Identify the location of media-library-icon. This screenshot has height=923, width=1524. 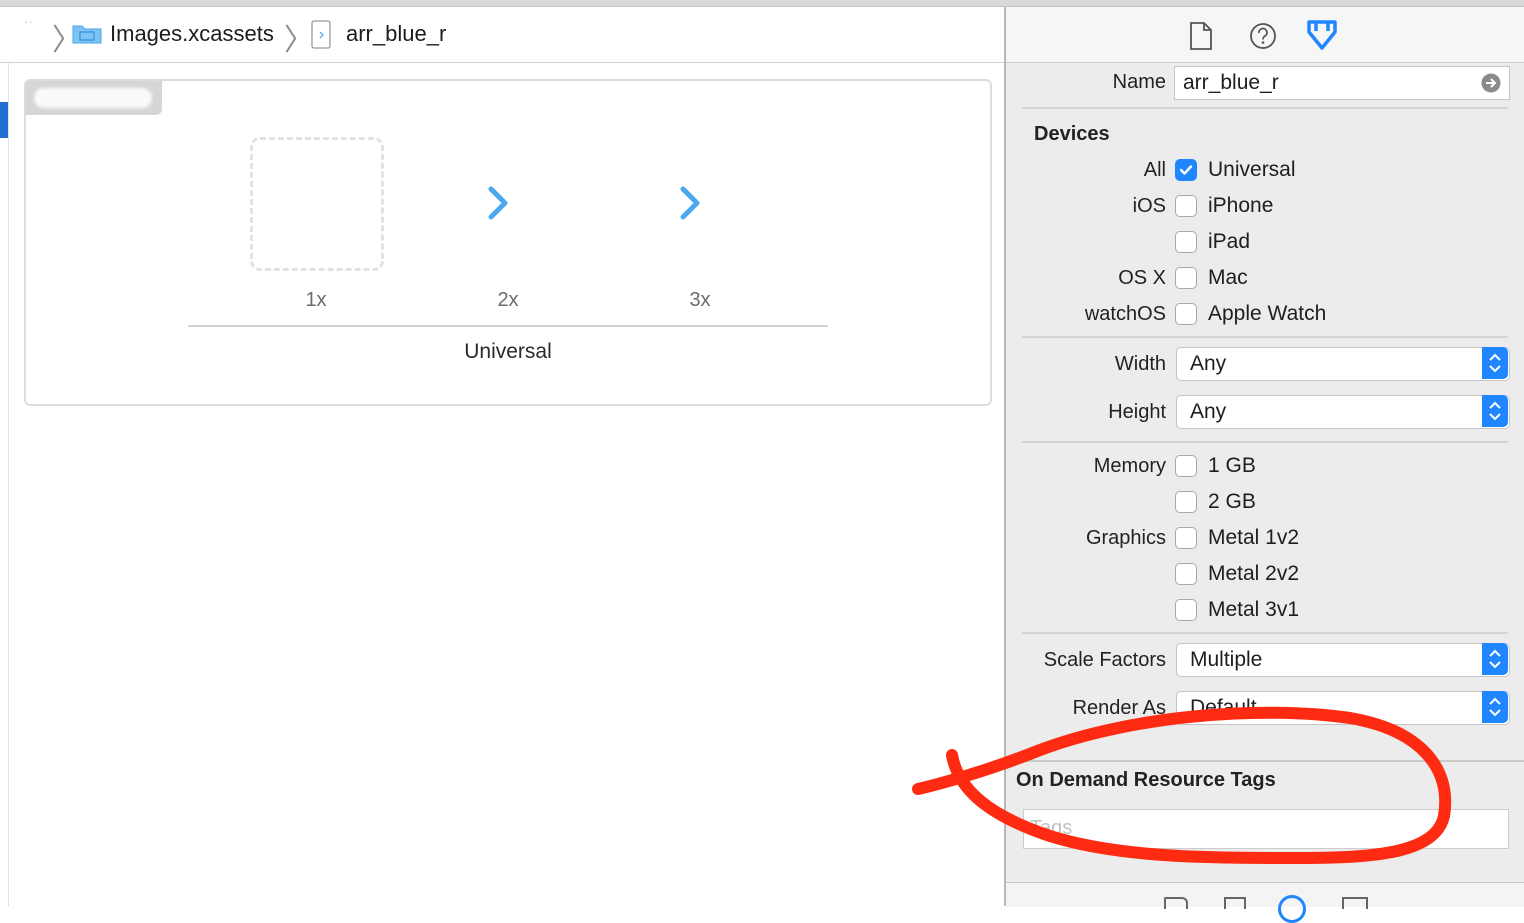
(1355, 903).